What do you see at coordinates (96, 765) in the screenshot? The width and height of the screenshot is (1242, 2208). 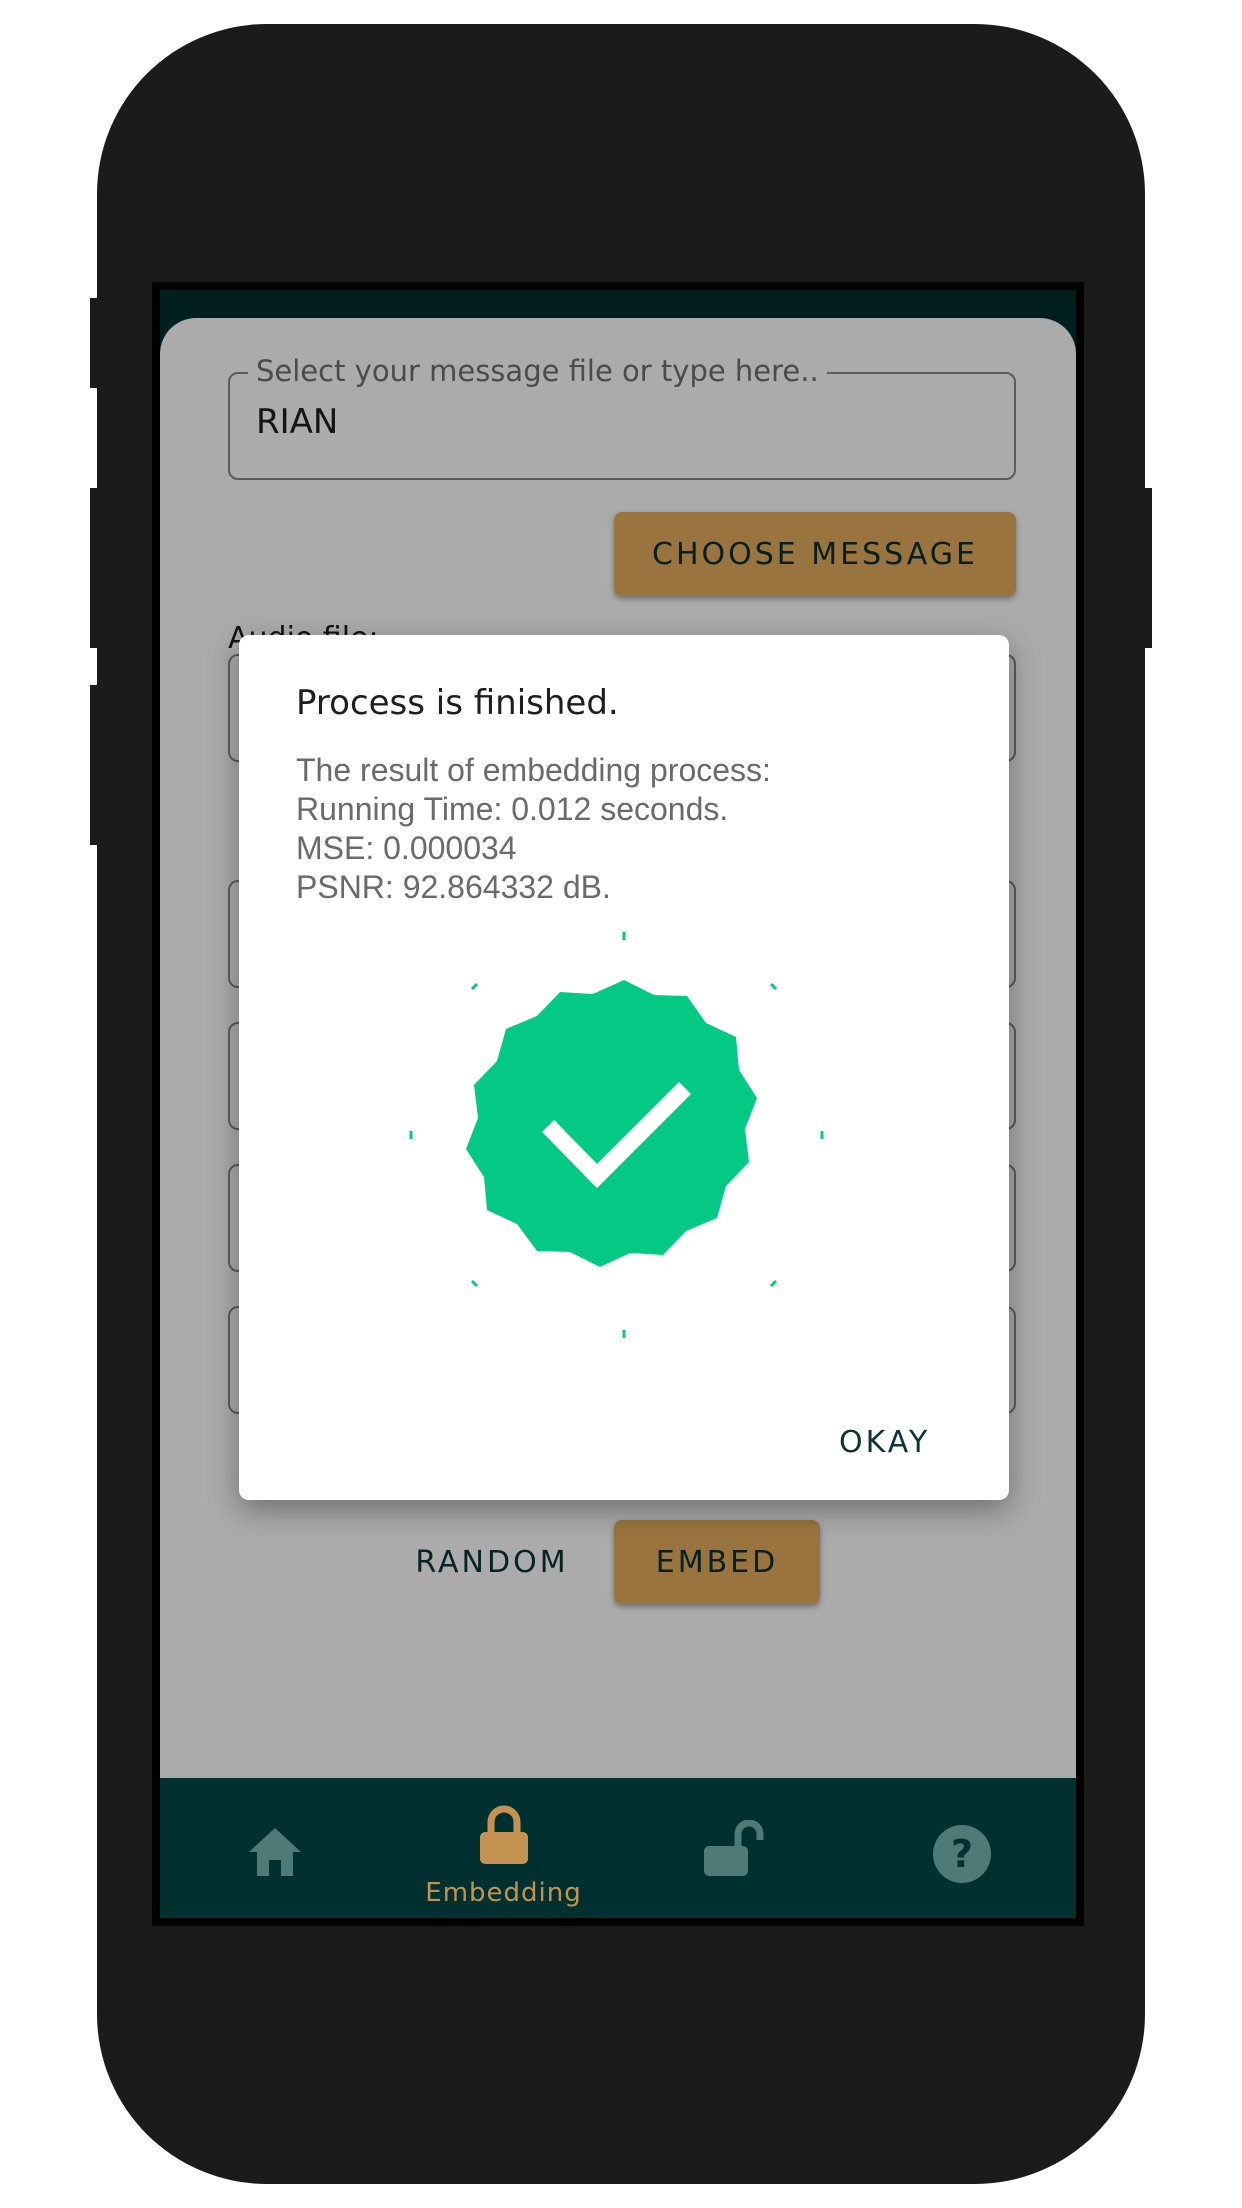 I see `volume-down-button` at bounding box center [96, 765].